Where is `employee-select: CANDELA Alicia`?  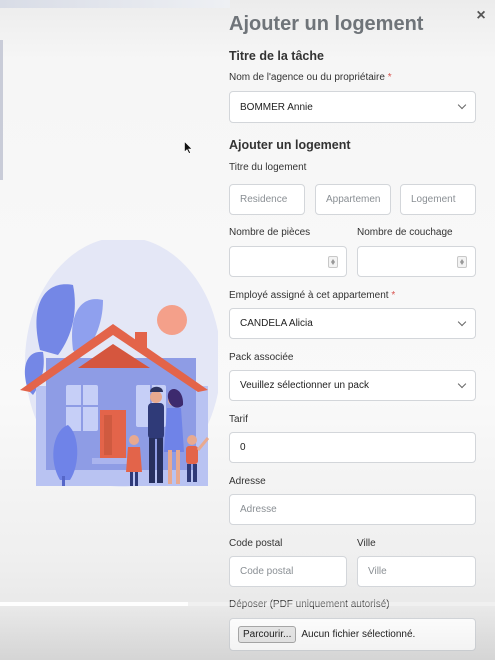
employee-select: CANDELA Alicia is located at coordinates (352, 323).